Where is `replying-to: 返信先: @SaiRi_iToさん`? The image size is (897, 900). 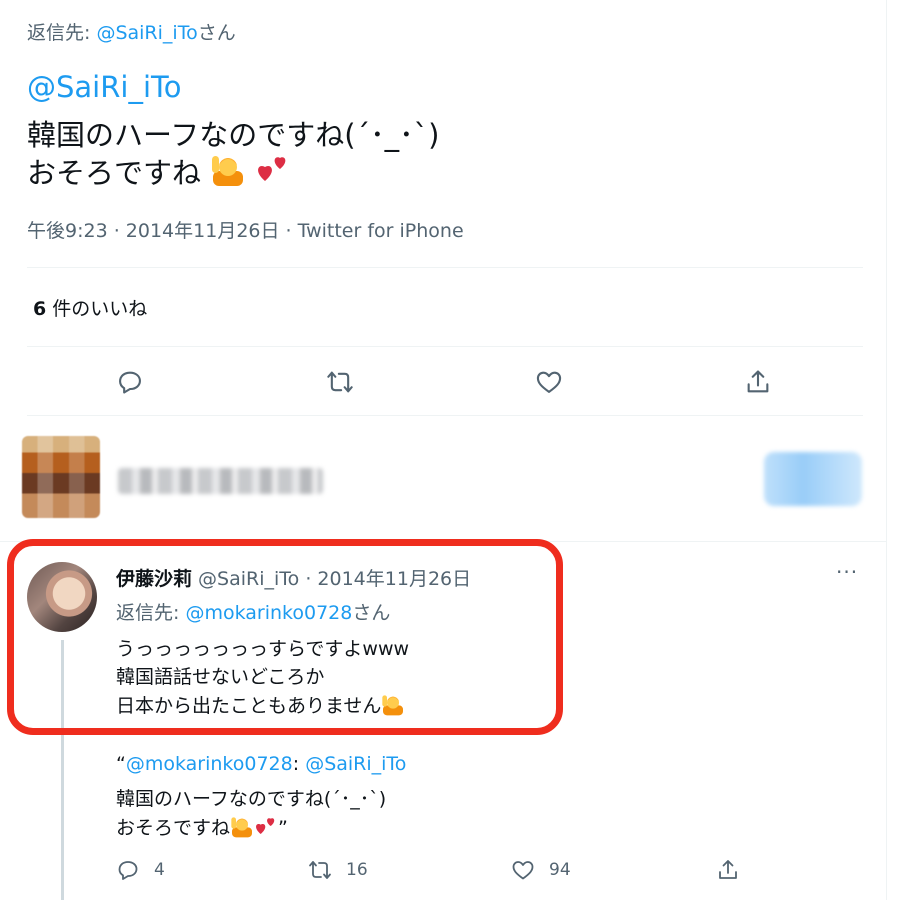 replying-to: 返信先: @SaiRi_iToさん is located at coordinates (131, 31).